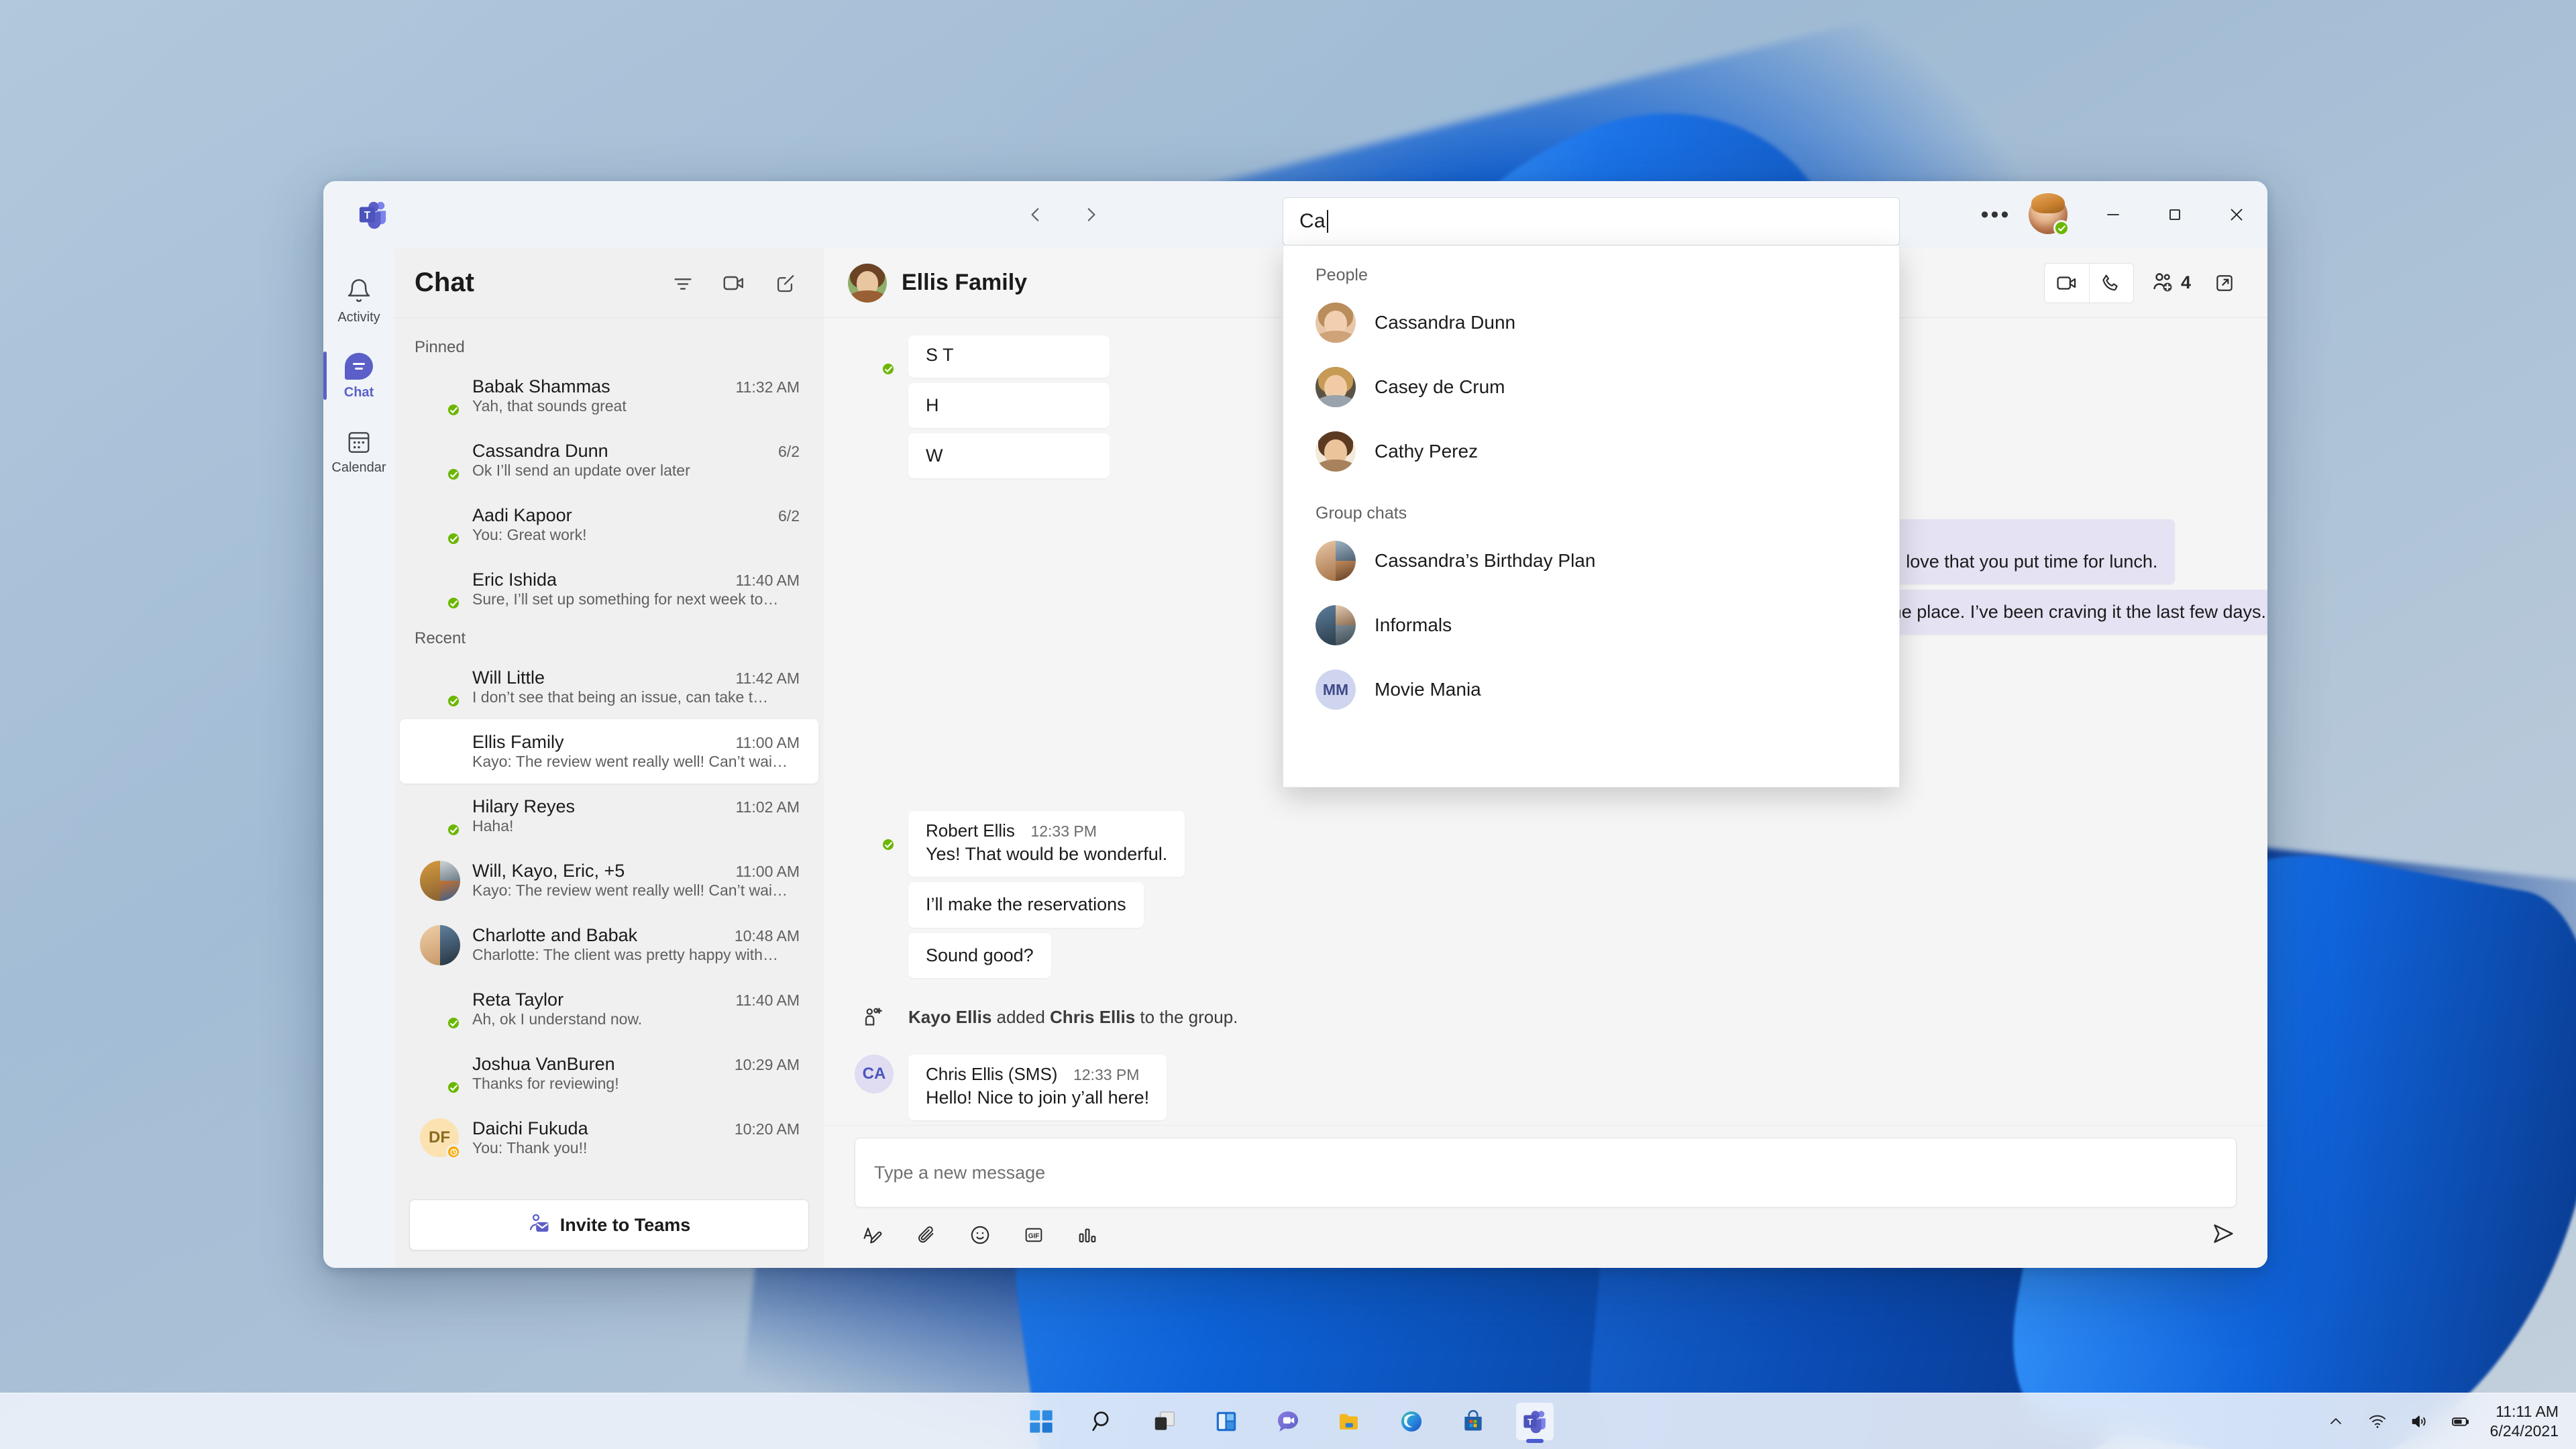 The image size is (2576, 1449). Describe the element at coordinates (1591, 221) in the screenshot. I see `search-input: Ca` at that location.